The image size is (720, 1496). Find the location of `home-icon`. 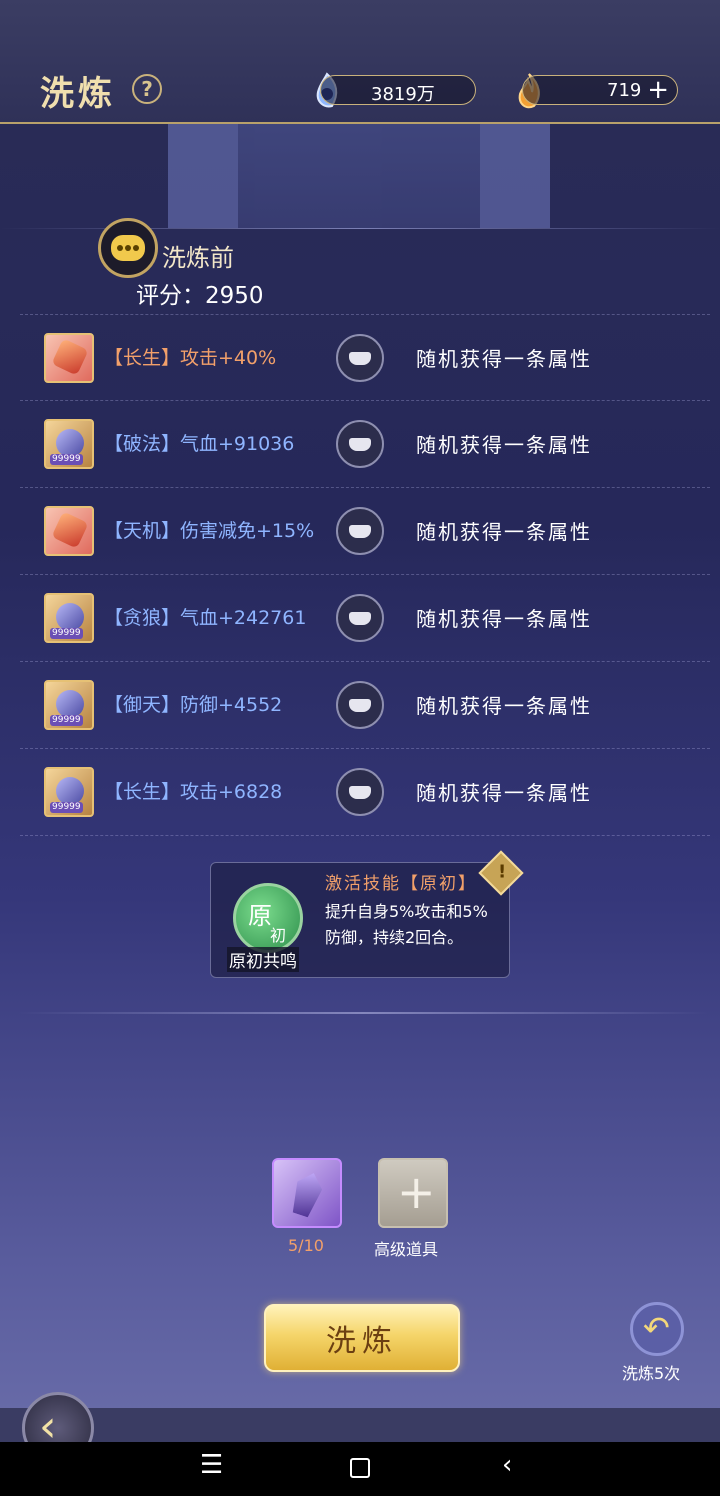

home-icon is located at coordinates (360, 1468).